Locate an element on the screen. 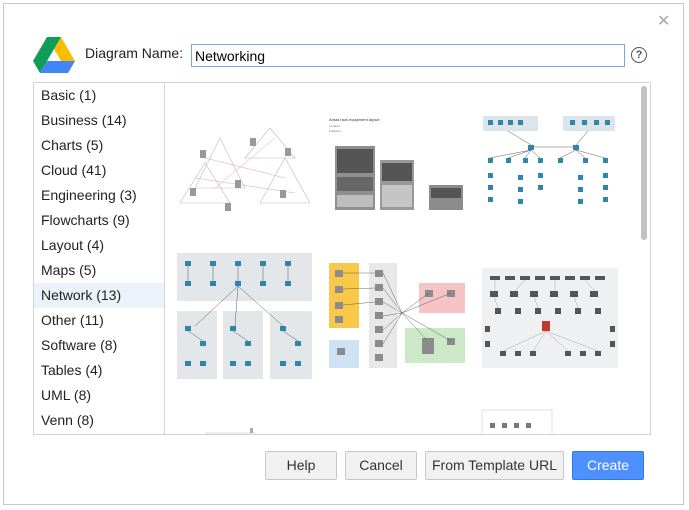  category-flowcharts: Flowcharts (9) is located at coordinates (99, 220).